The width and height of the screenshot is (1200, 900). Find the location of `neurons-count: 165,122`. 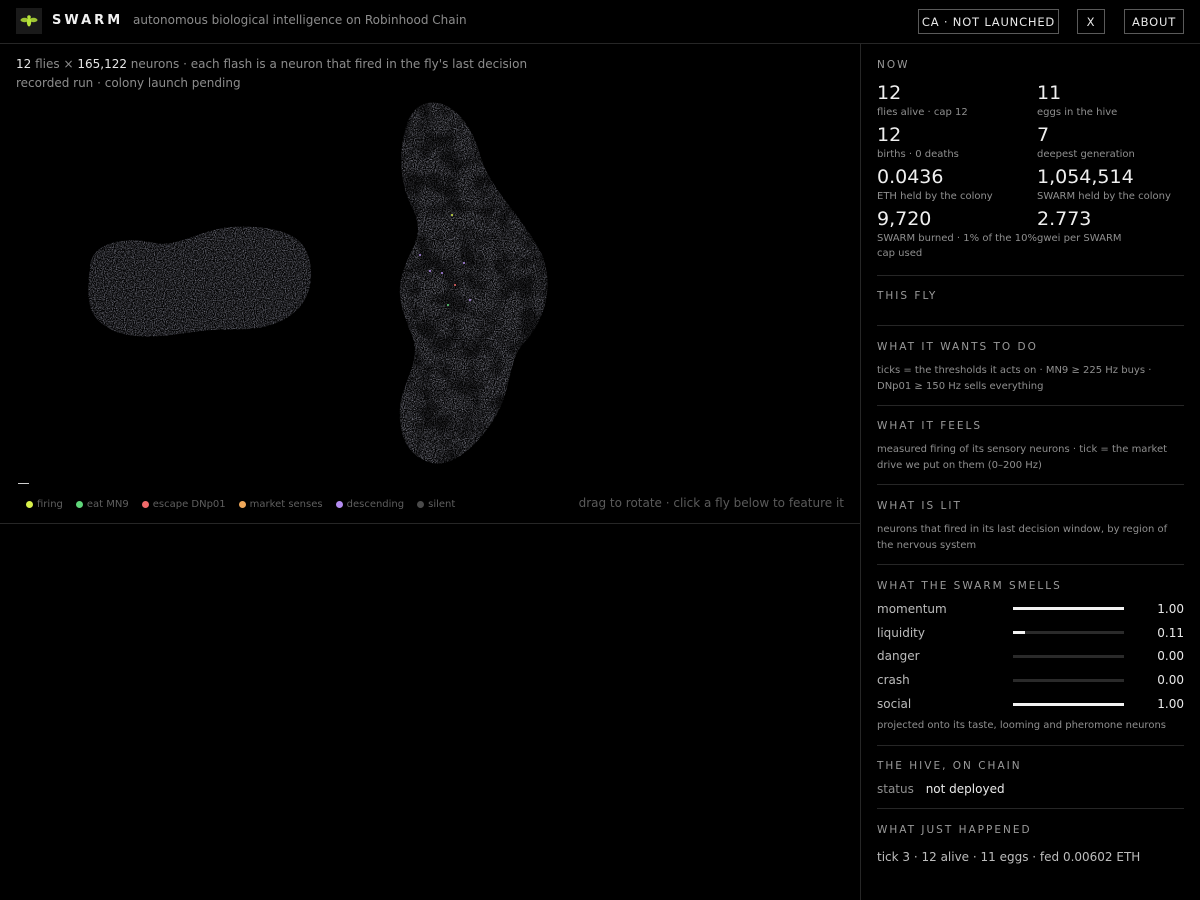

neurons-count: 165,122 is located at coordinates (102, 64).